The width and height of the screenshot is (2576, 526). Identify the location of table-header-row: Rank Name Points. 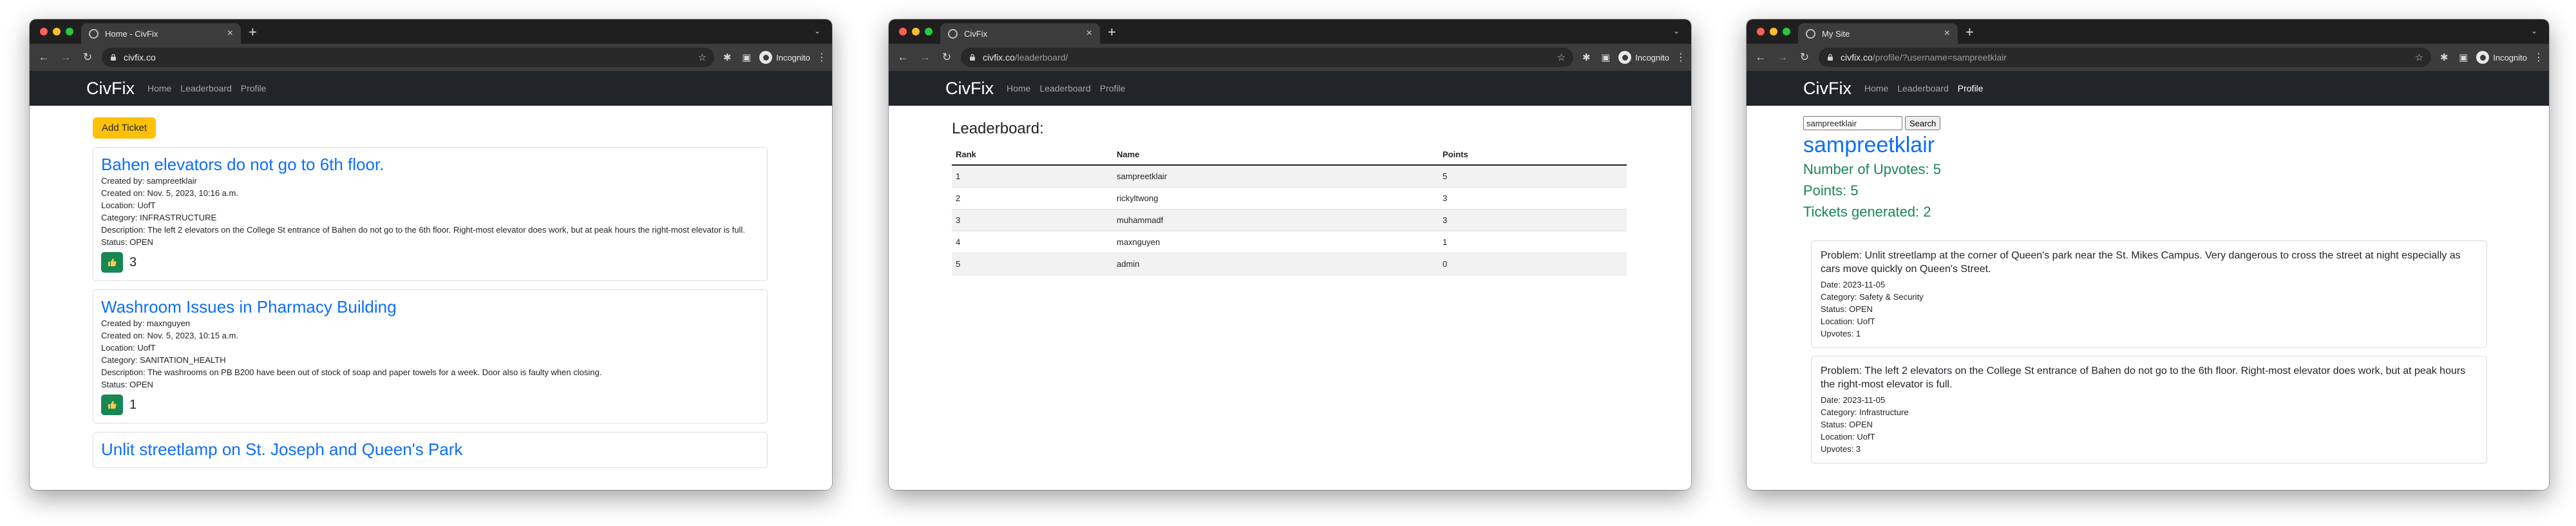
(1289, 155).